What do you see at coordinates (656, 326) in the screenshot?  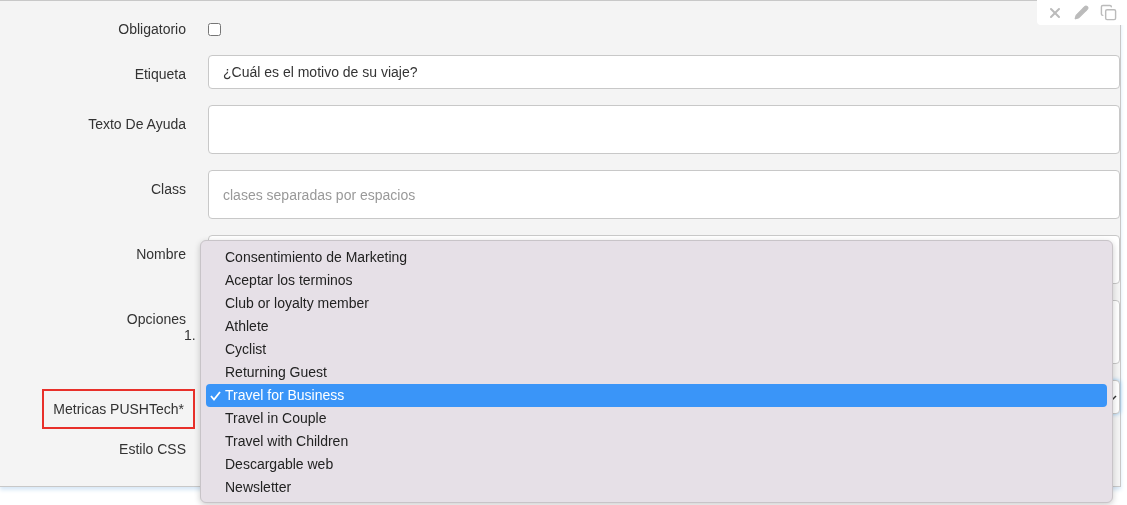 I see `dropdown-option: Athlete` at bounding box center [656, 326].